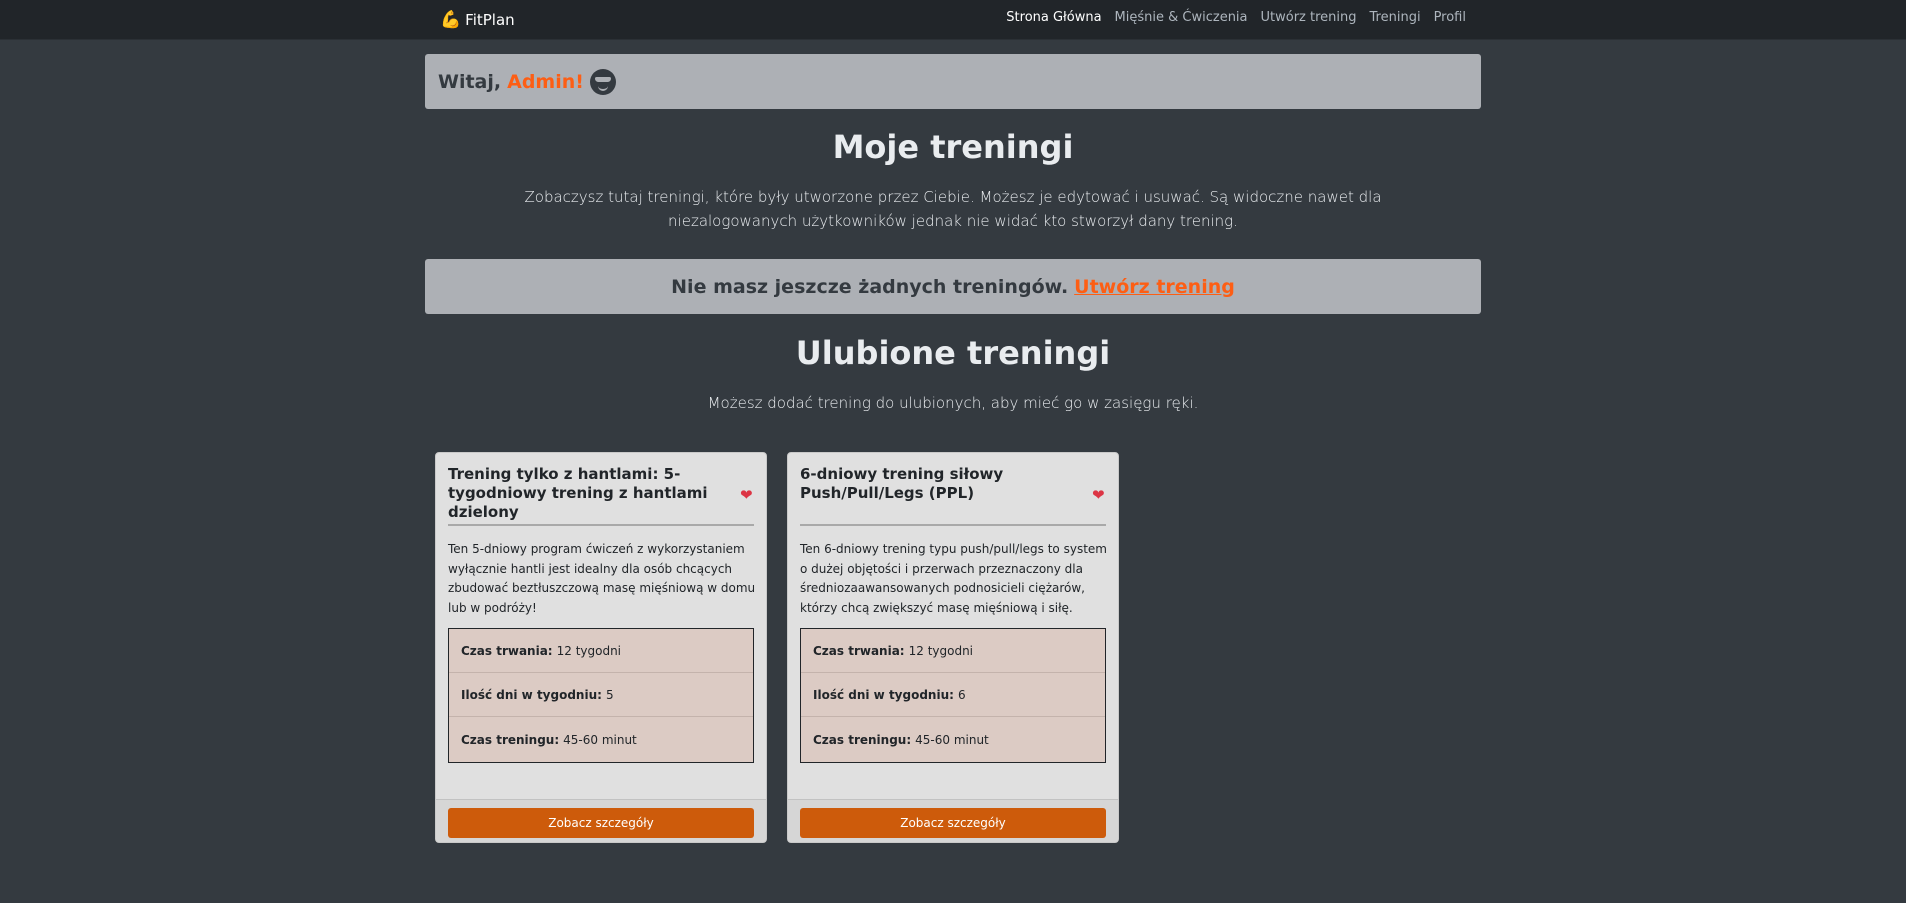 Image resolution: width=1906 pixels, height=903 pixels. I want to click on no-trainings-text: Nie masz jeszcze żadnych treningów., so click(870, 286).